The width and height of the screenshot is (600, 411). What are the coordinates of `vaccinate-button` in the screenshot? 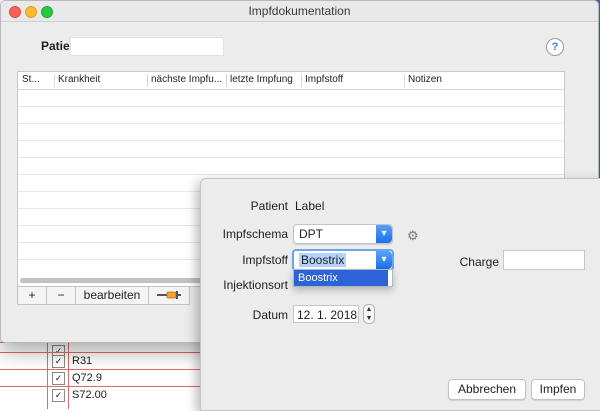 It's located at (169, 295).